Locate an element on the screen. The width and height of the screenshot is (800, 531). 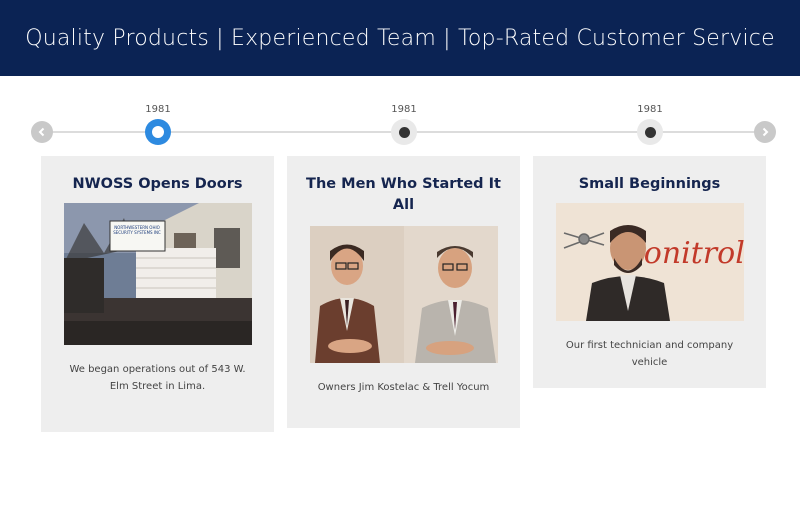
card-caption: Owners Jim Kostelac & Trell Yocum is located at coordinates (403, 387).